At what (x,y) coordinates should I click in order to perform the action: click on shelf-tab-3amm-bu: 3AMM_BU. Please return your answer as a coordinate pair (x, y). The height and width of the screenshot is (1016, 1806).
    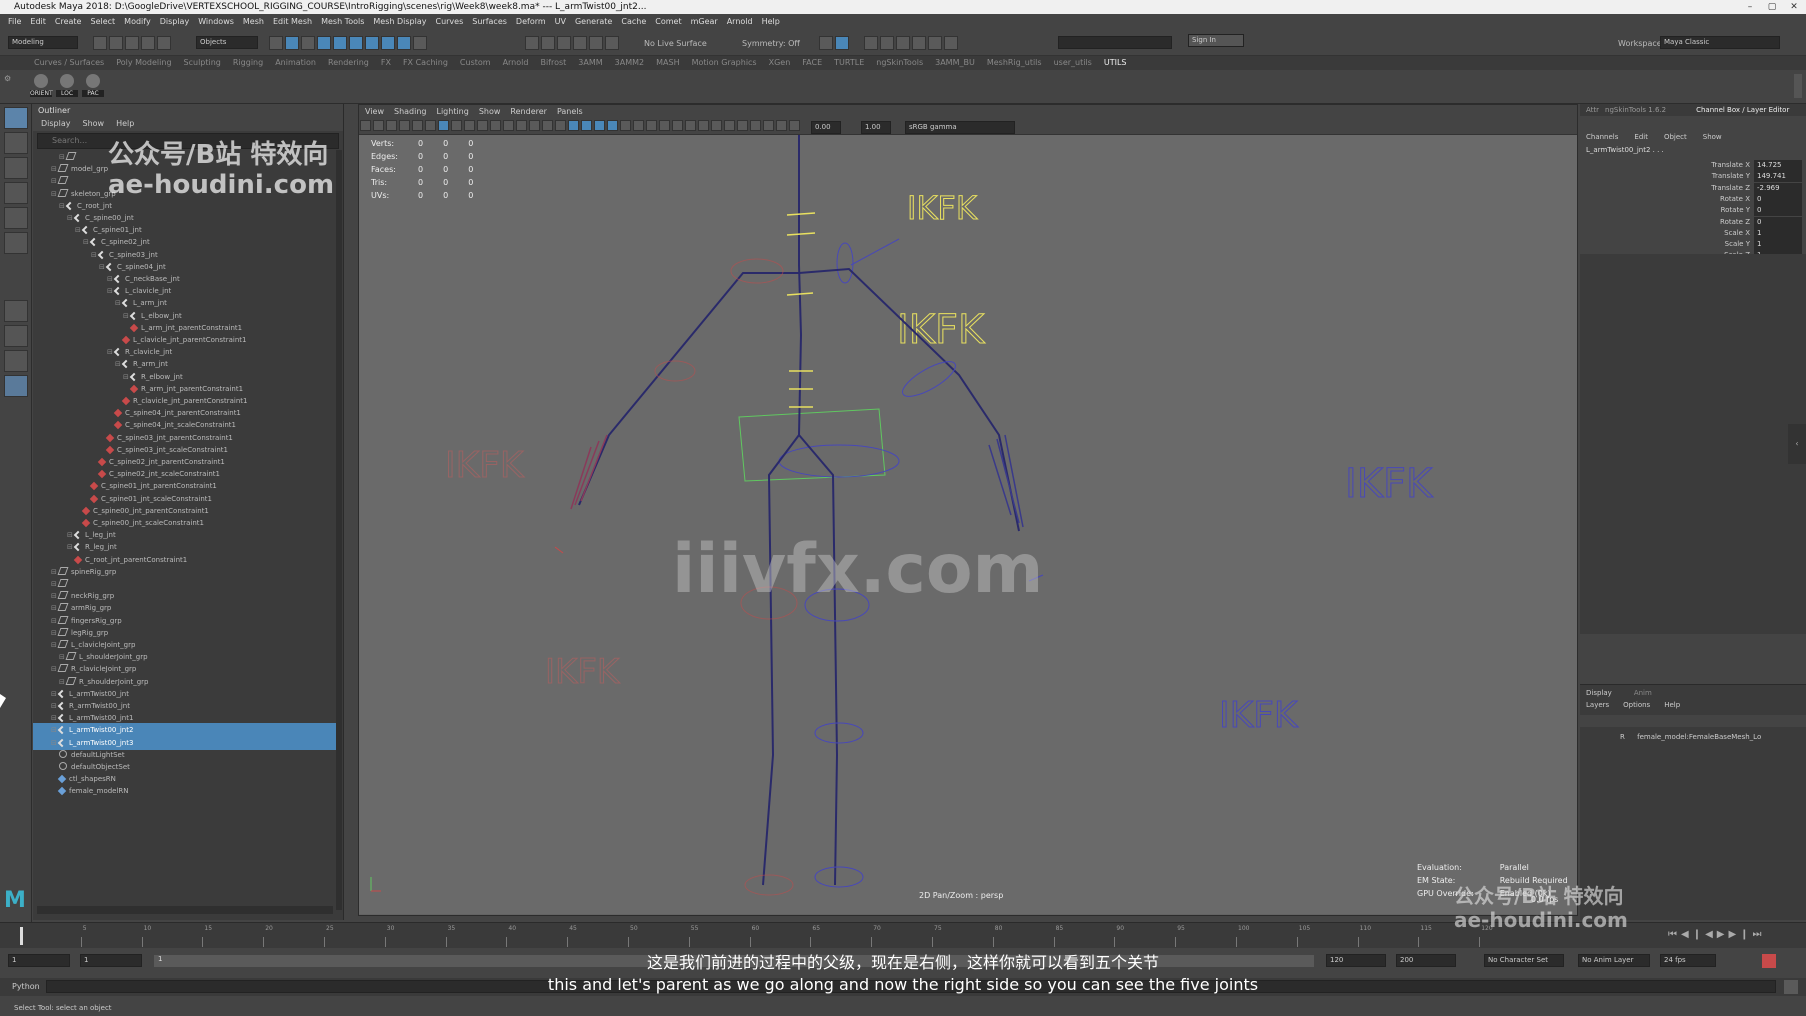
    Looking at the image, I should click on (955, 62).